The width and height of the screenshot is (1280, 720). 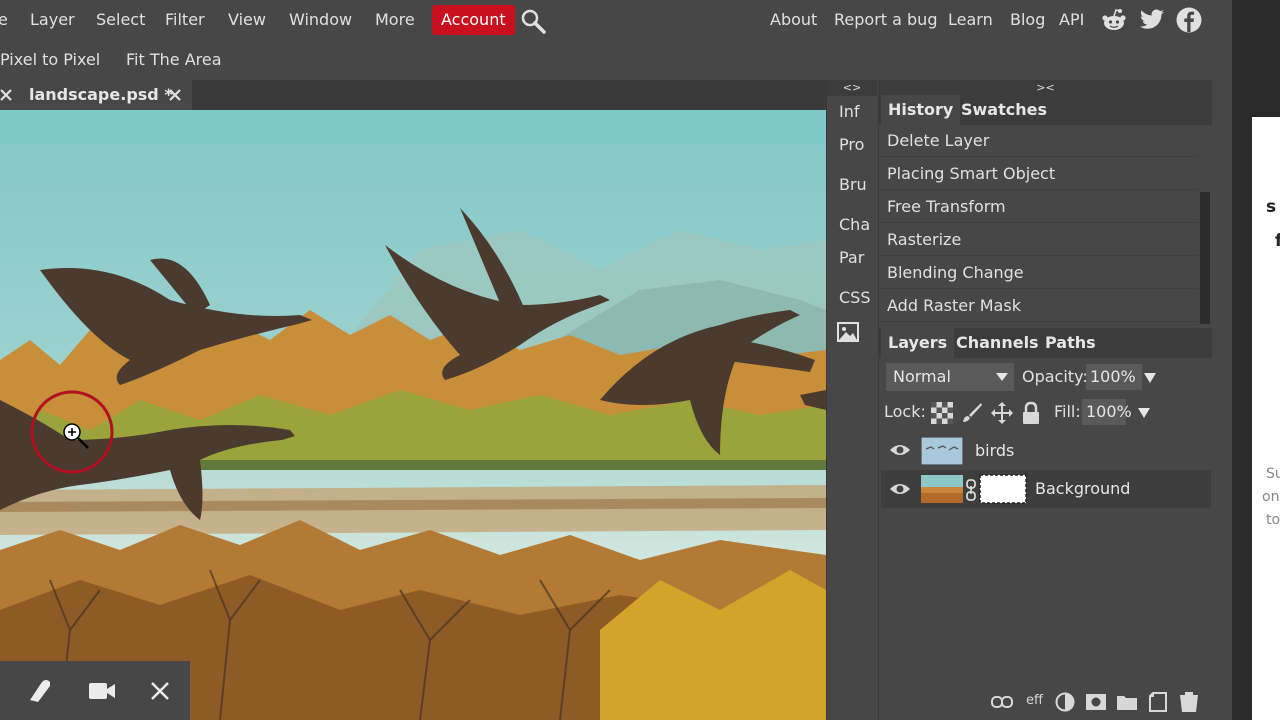 What do you see at coordinates (1114, 377) in the screenshot?
I see `opacity-input: 100%` at bounding box center [1114, 377].